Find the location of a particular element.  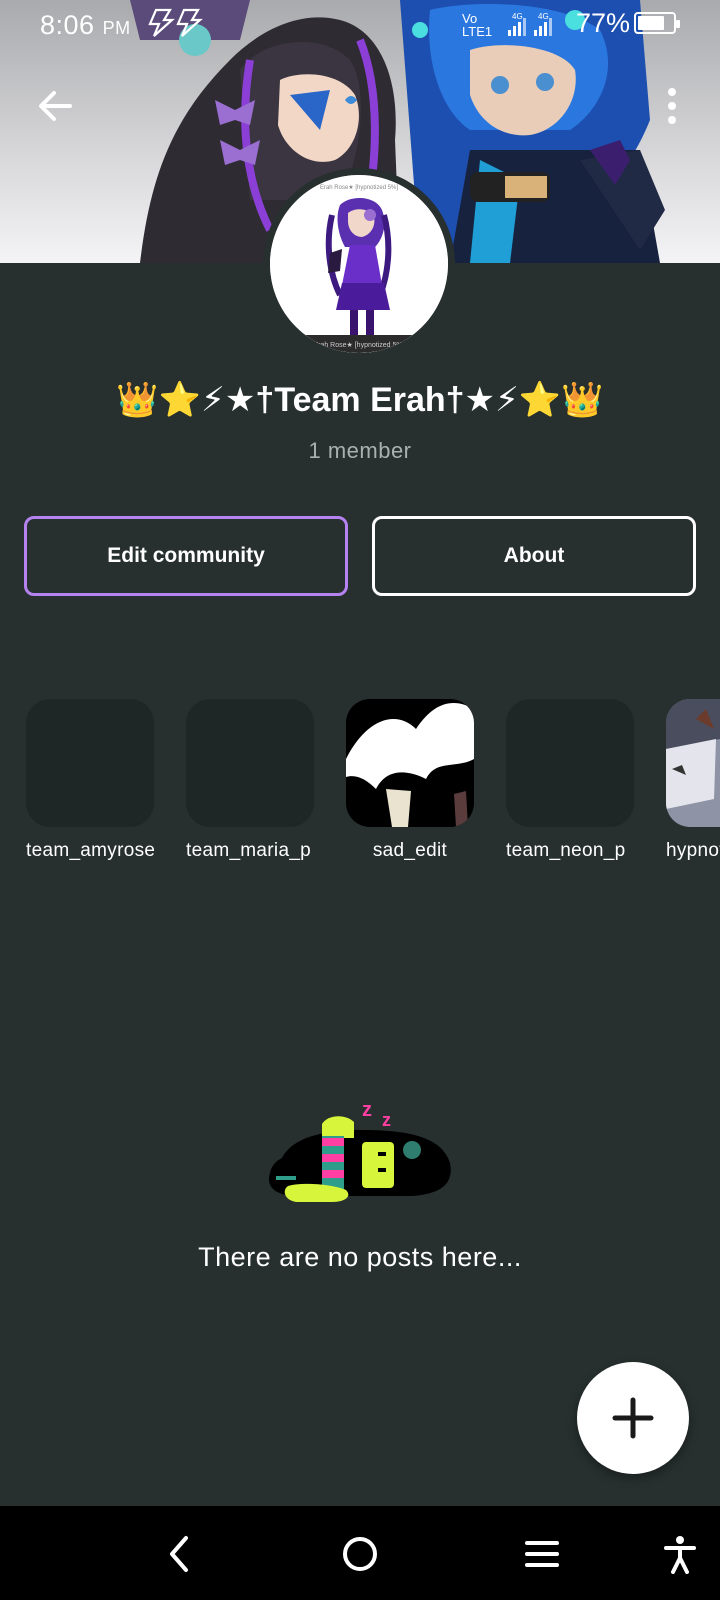

edit-community-button: Edit community is located at coordinates (186, 556).